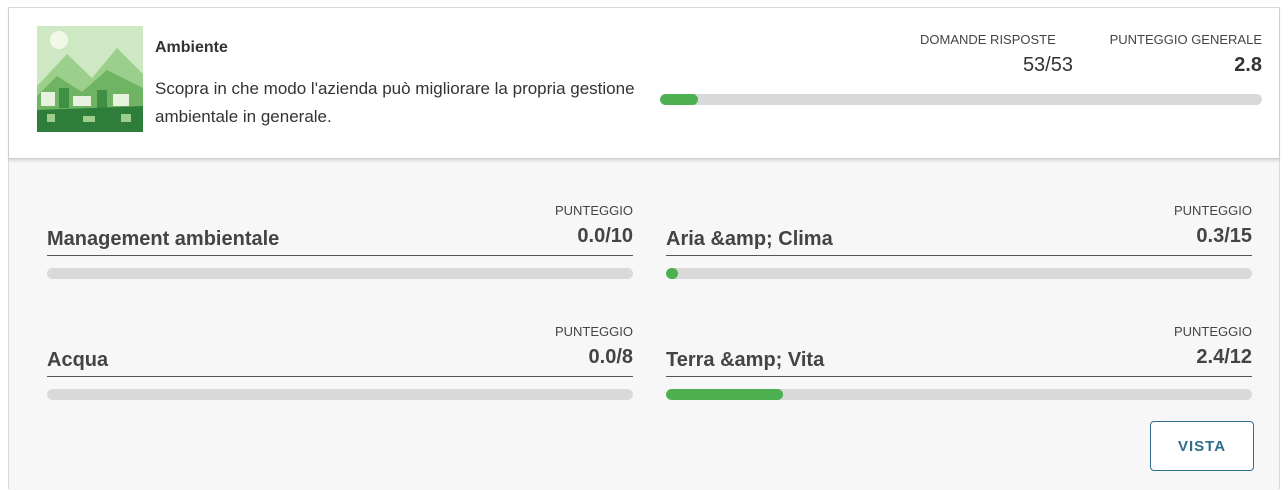 The image size is (1288, 490). What do you see at coordinates (961, 99) in the screenshot?
I see `overall-progress-bar` at bounding box center [961, 99].